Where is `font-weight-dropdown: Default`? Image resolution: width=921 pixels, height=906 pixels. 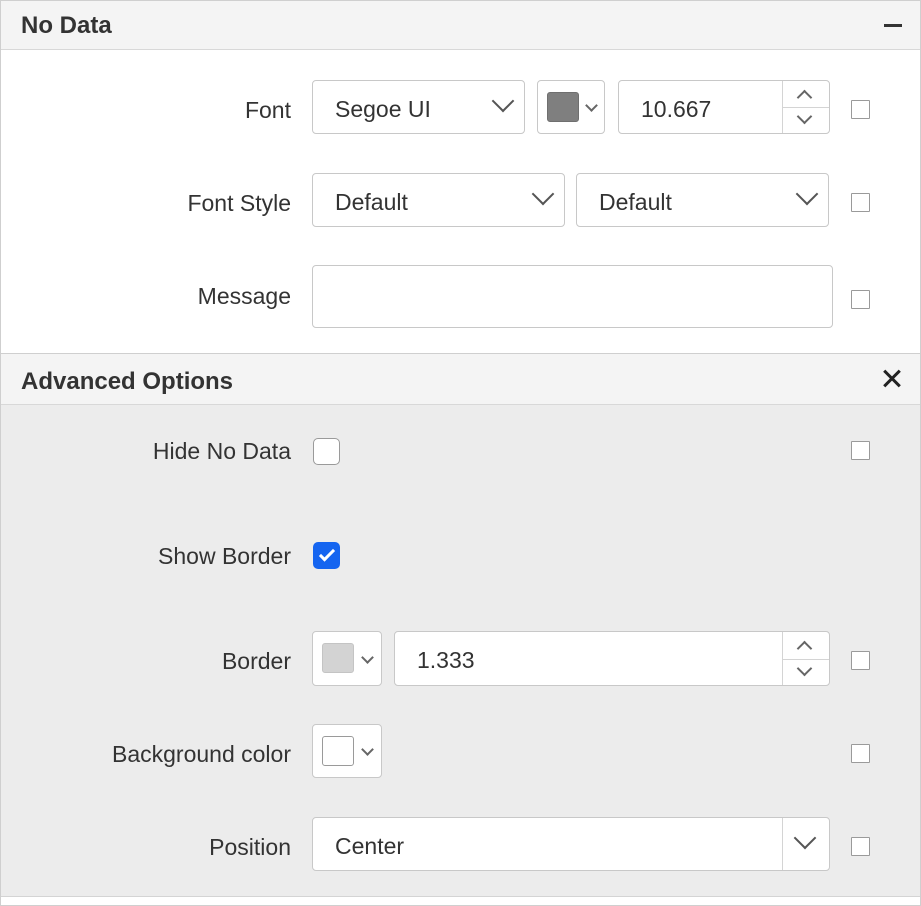 font-weight-dropdown: Default is located at coordinates (702, 200).